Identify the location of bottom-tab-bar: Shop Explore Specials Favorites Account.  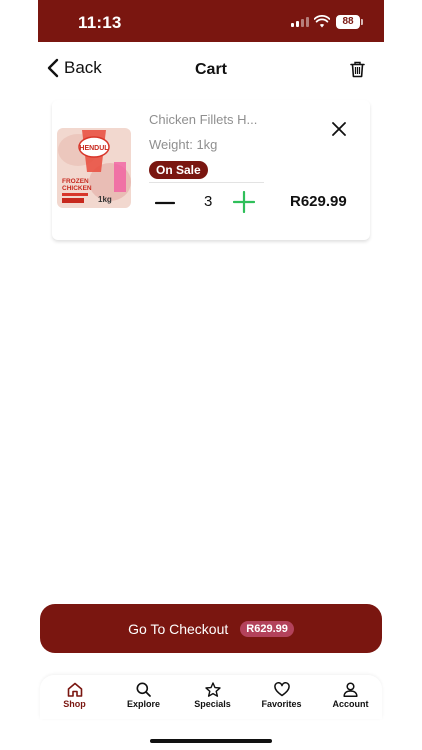
(211, 697).